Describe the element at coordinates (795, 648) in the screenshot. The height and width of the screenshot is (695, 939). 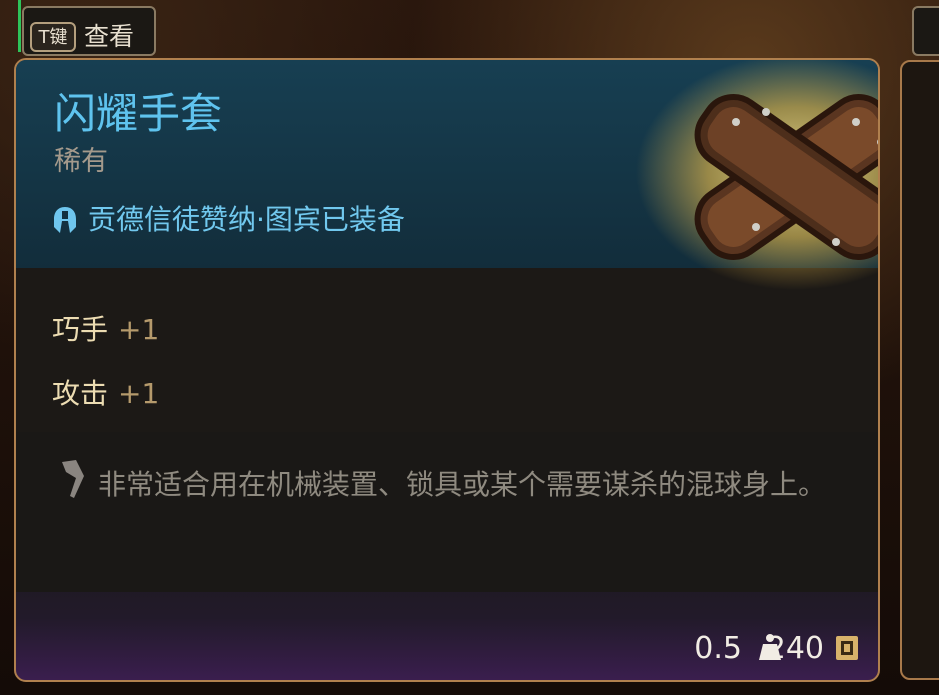
I see `item-price: 240` at that location.